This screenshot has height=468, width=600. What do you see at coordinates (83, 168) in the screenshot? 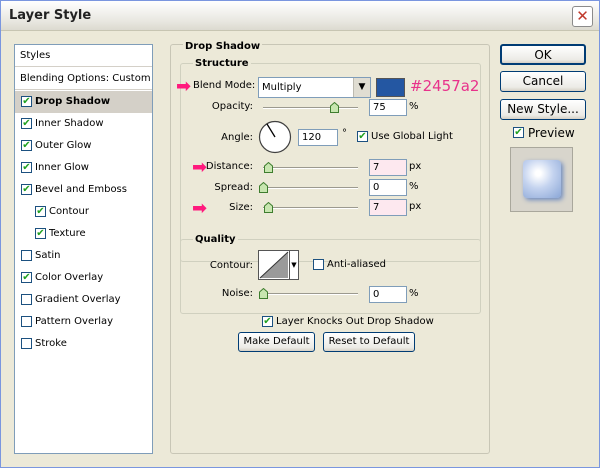
I see `style-item: ✔ Inner Glow` at bounding box center [83, 168].